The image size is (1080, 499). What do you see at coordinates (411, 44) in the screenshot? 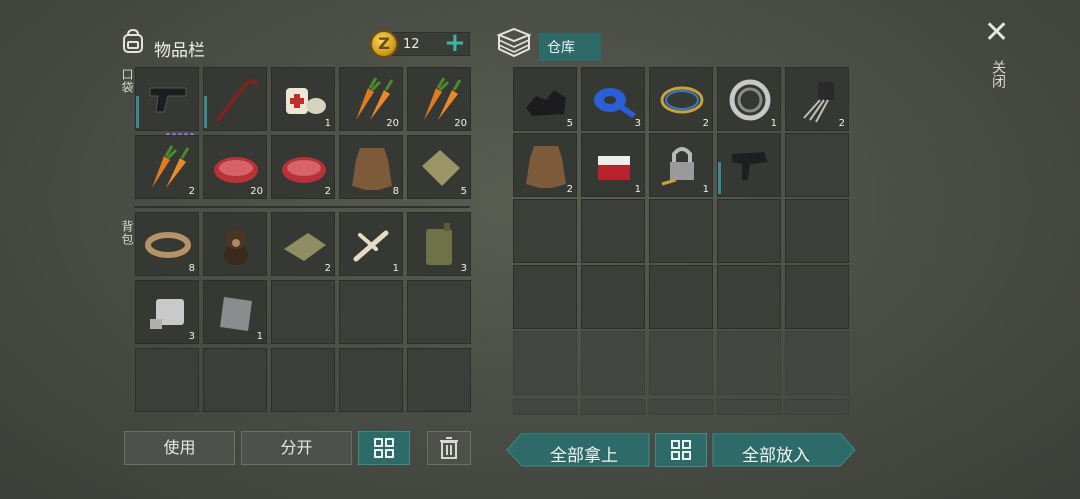
I see `coin-count: 12` at bounding box center [411, 44].